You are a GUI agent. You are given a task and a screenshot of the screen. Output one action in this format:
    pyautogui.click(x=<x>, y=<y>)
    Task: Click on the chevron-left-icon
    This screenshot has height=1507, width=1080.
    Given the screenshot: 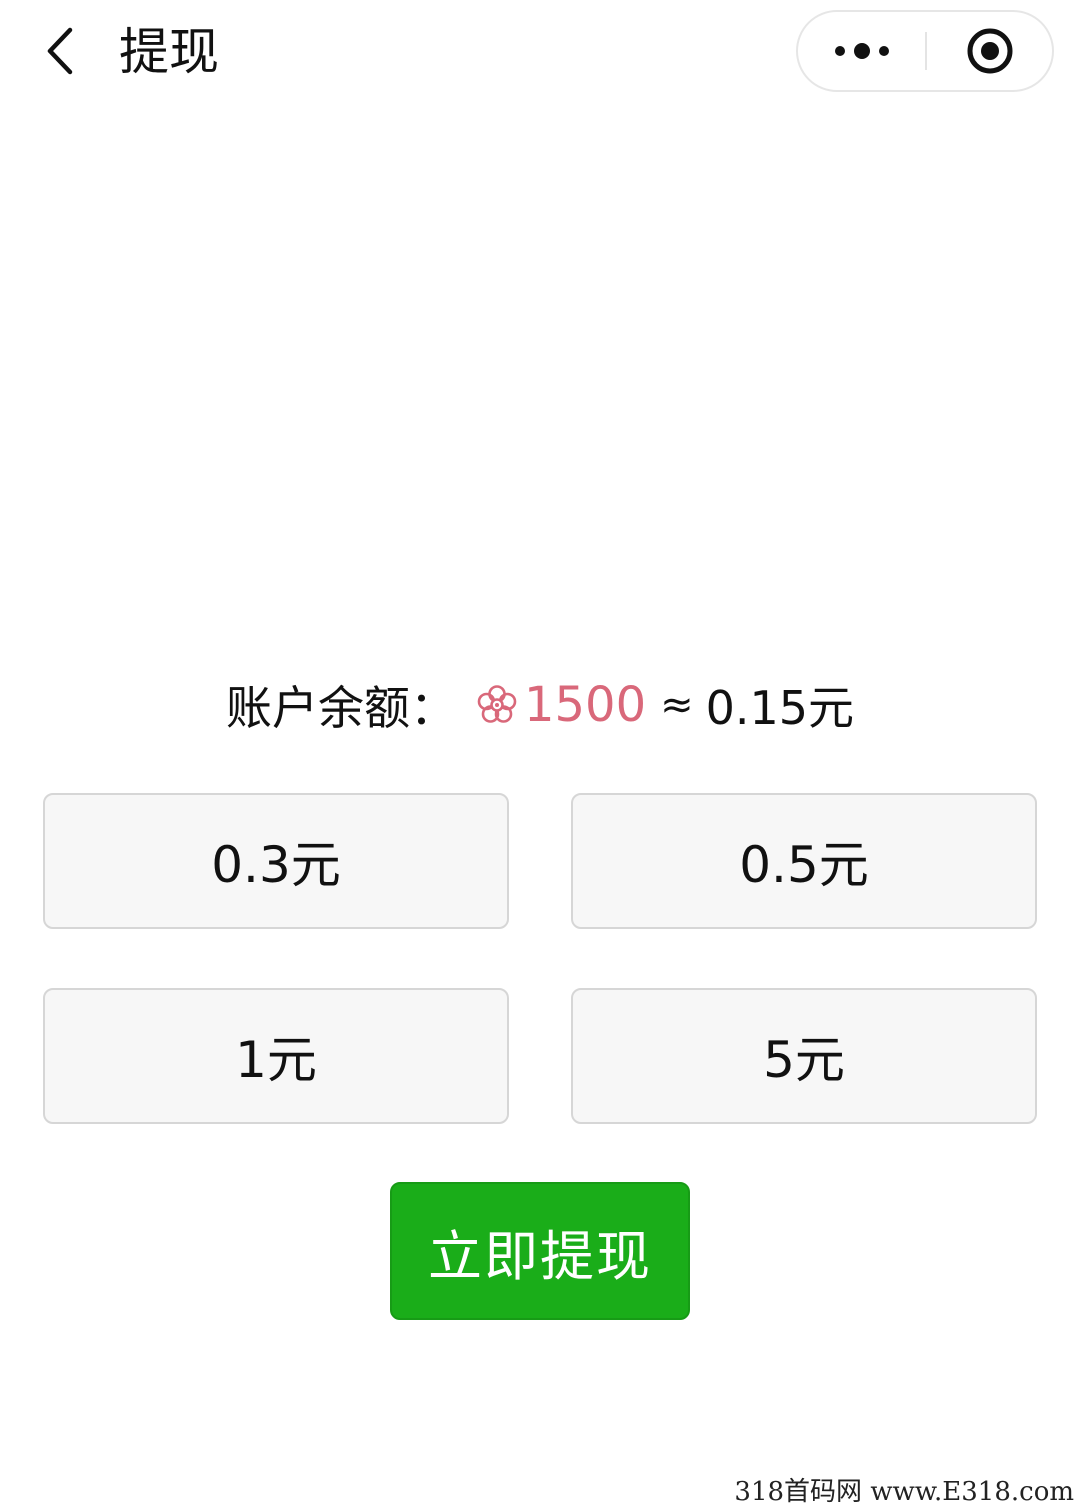 What is the action you would take?
    pyautogui.click(x=60, y=51)
    